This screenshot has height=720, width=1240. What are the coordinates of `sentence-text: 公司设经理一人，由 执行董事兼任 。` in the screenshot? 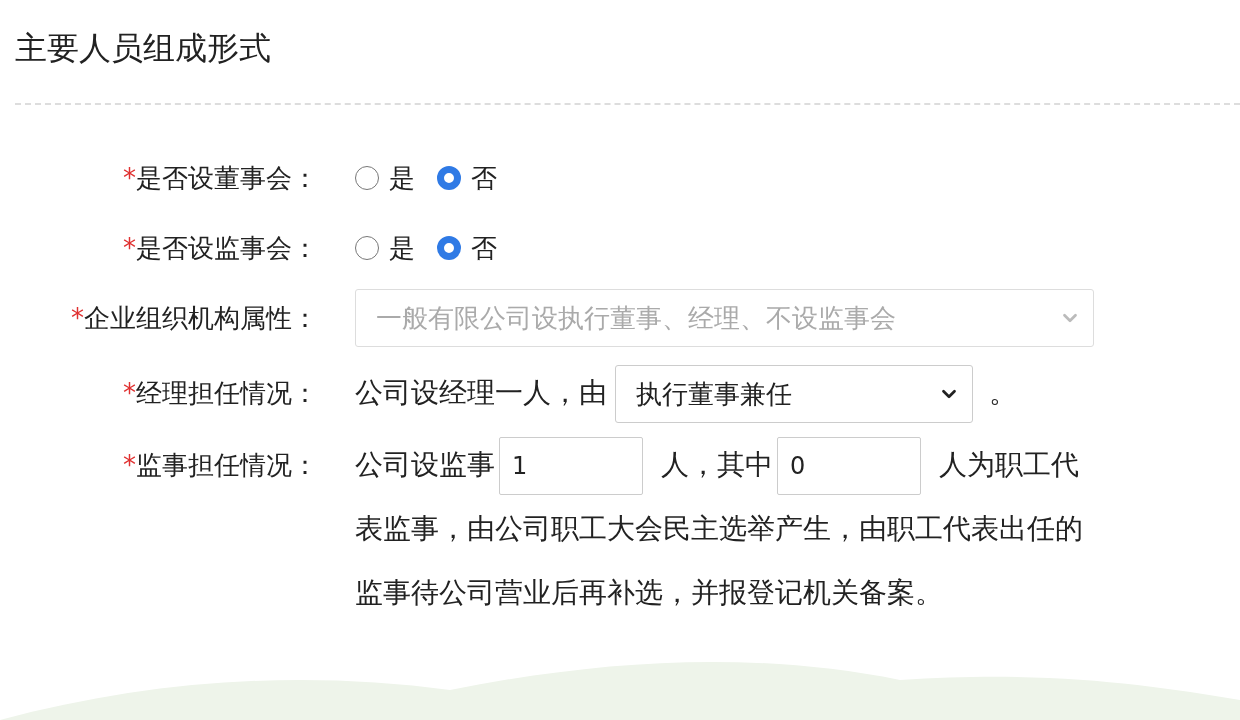 It's located at (722, 393).